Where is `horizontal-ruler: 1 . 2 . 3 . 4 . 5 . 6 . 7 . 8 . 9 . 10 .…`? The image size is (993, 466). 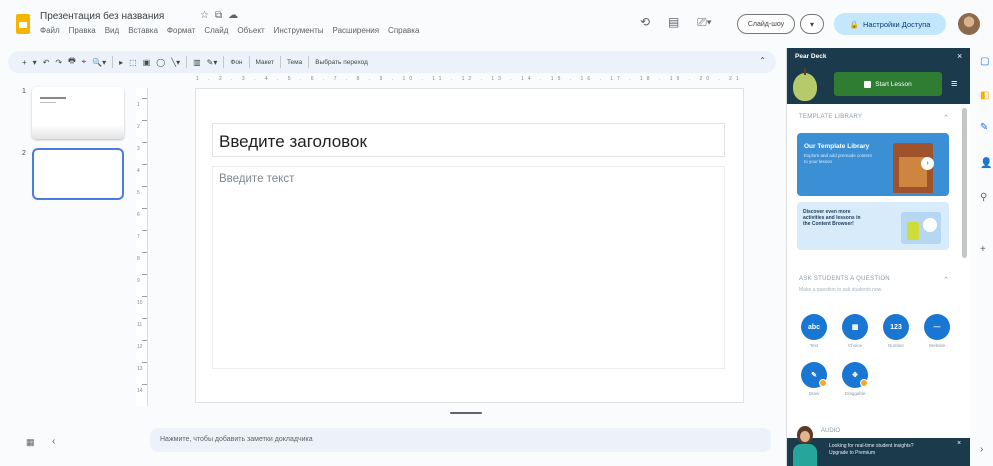 horizontal-ruler: 1 . 2 . 3 . 4 . 5 . 6 . 7 . 8 . 9 . 10 .… is located at coordinates (468, 80).